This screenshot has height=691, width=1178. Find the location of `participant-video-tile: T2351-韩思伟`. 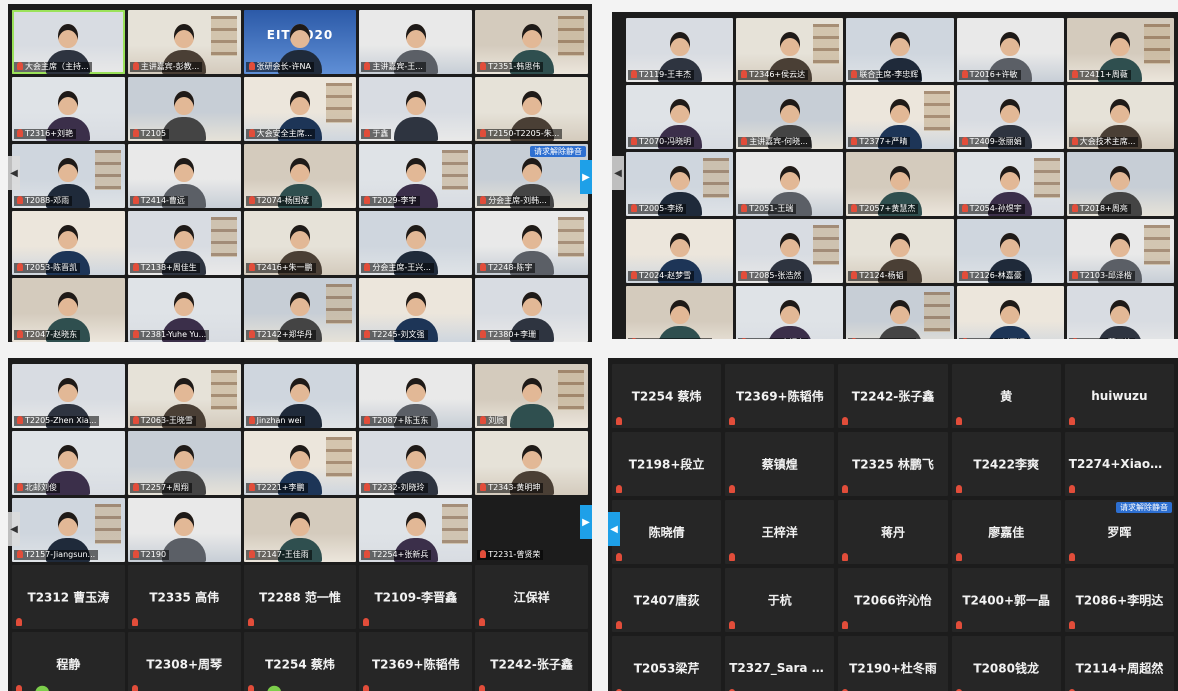

participant-video-tile: T2351-韩思伟 is located at coordinates (531, 42).